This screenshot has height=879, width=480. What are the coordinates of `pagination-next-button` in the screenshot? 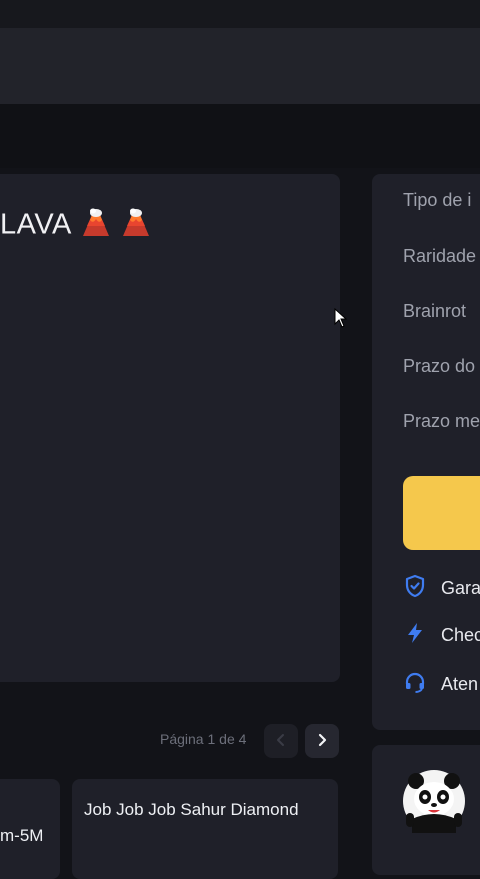 It's located at (322, 741).